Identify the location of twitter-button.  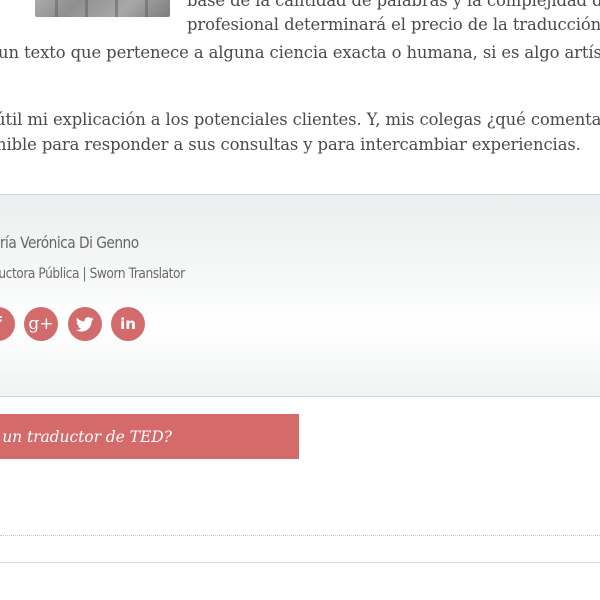
(85, 324).